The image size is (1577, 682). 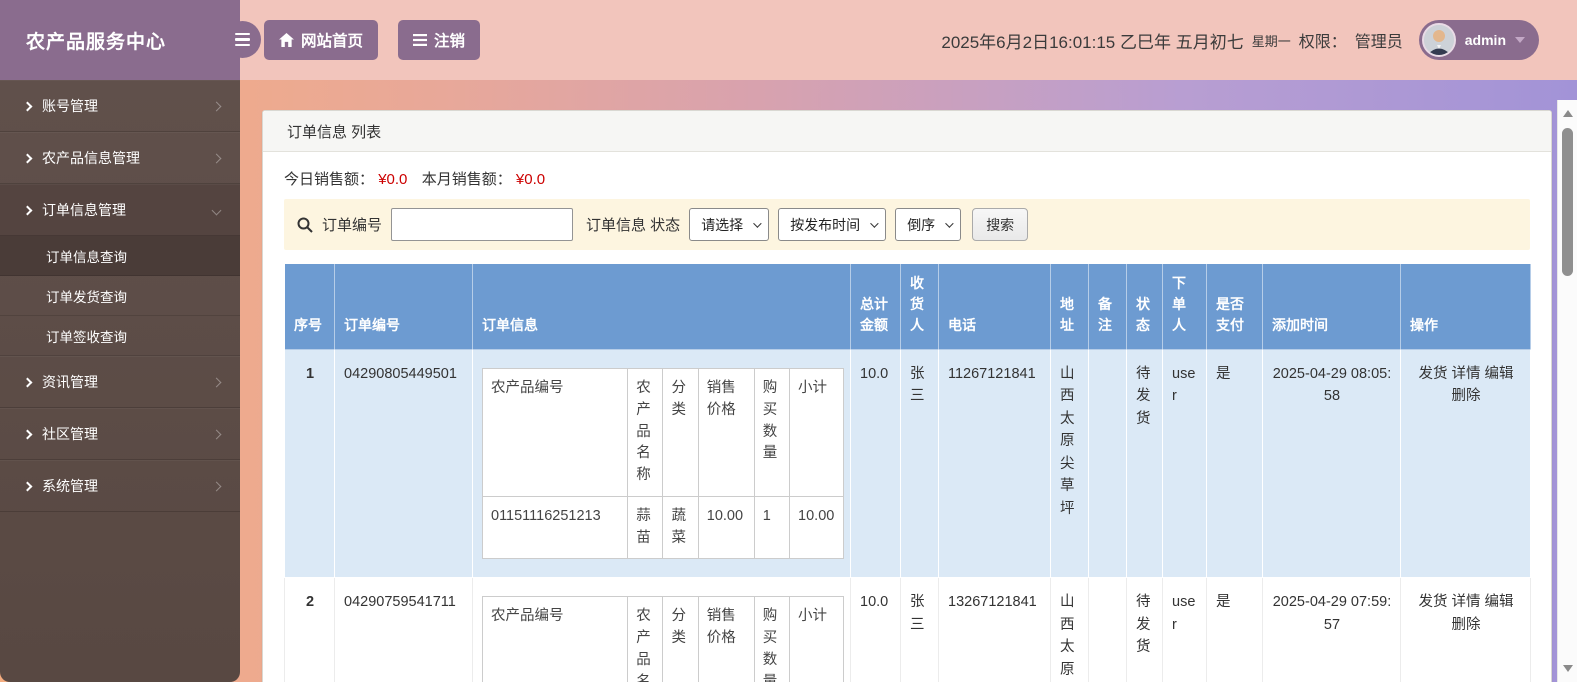 I want to click on cell-seq: 2, so click(x=309, y=629).